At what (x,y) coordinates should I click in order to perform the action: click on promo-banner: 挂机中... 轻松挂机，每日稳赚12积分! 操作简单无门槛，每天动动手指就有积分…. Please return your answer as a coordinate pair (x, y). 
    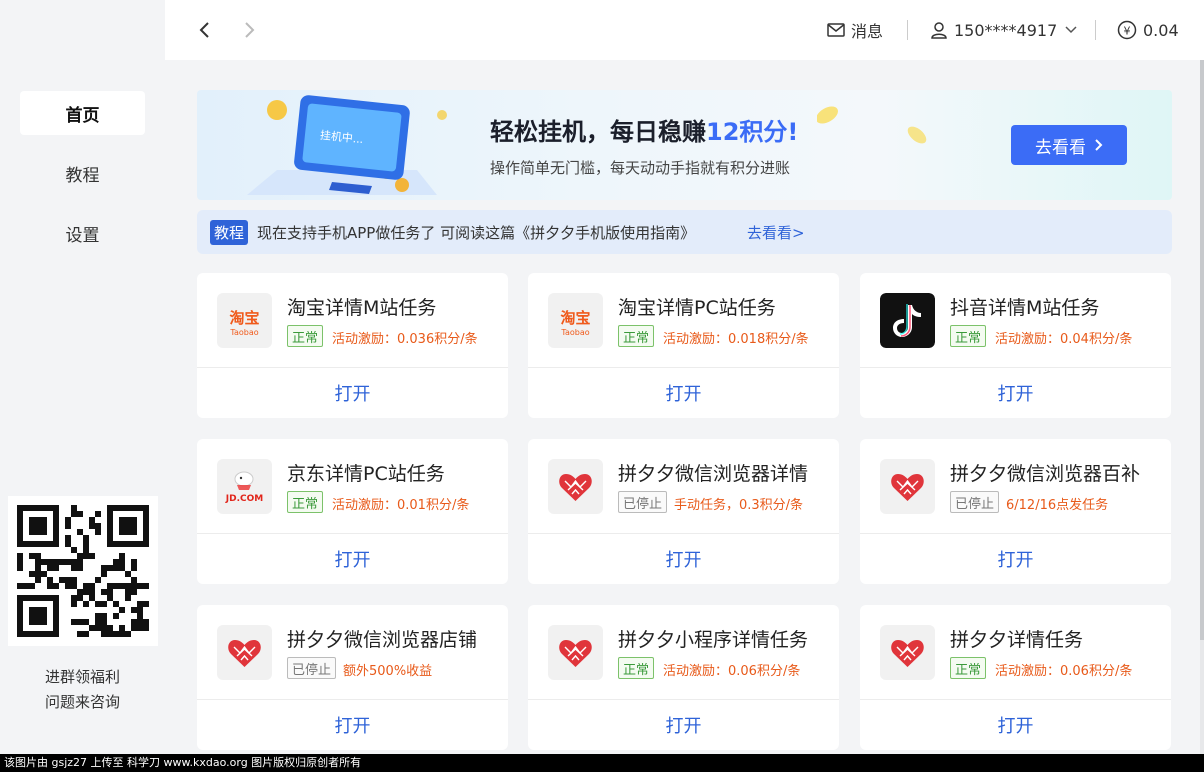
    Looking at the image, I should click on (684, 145).